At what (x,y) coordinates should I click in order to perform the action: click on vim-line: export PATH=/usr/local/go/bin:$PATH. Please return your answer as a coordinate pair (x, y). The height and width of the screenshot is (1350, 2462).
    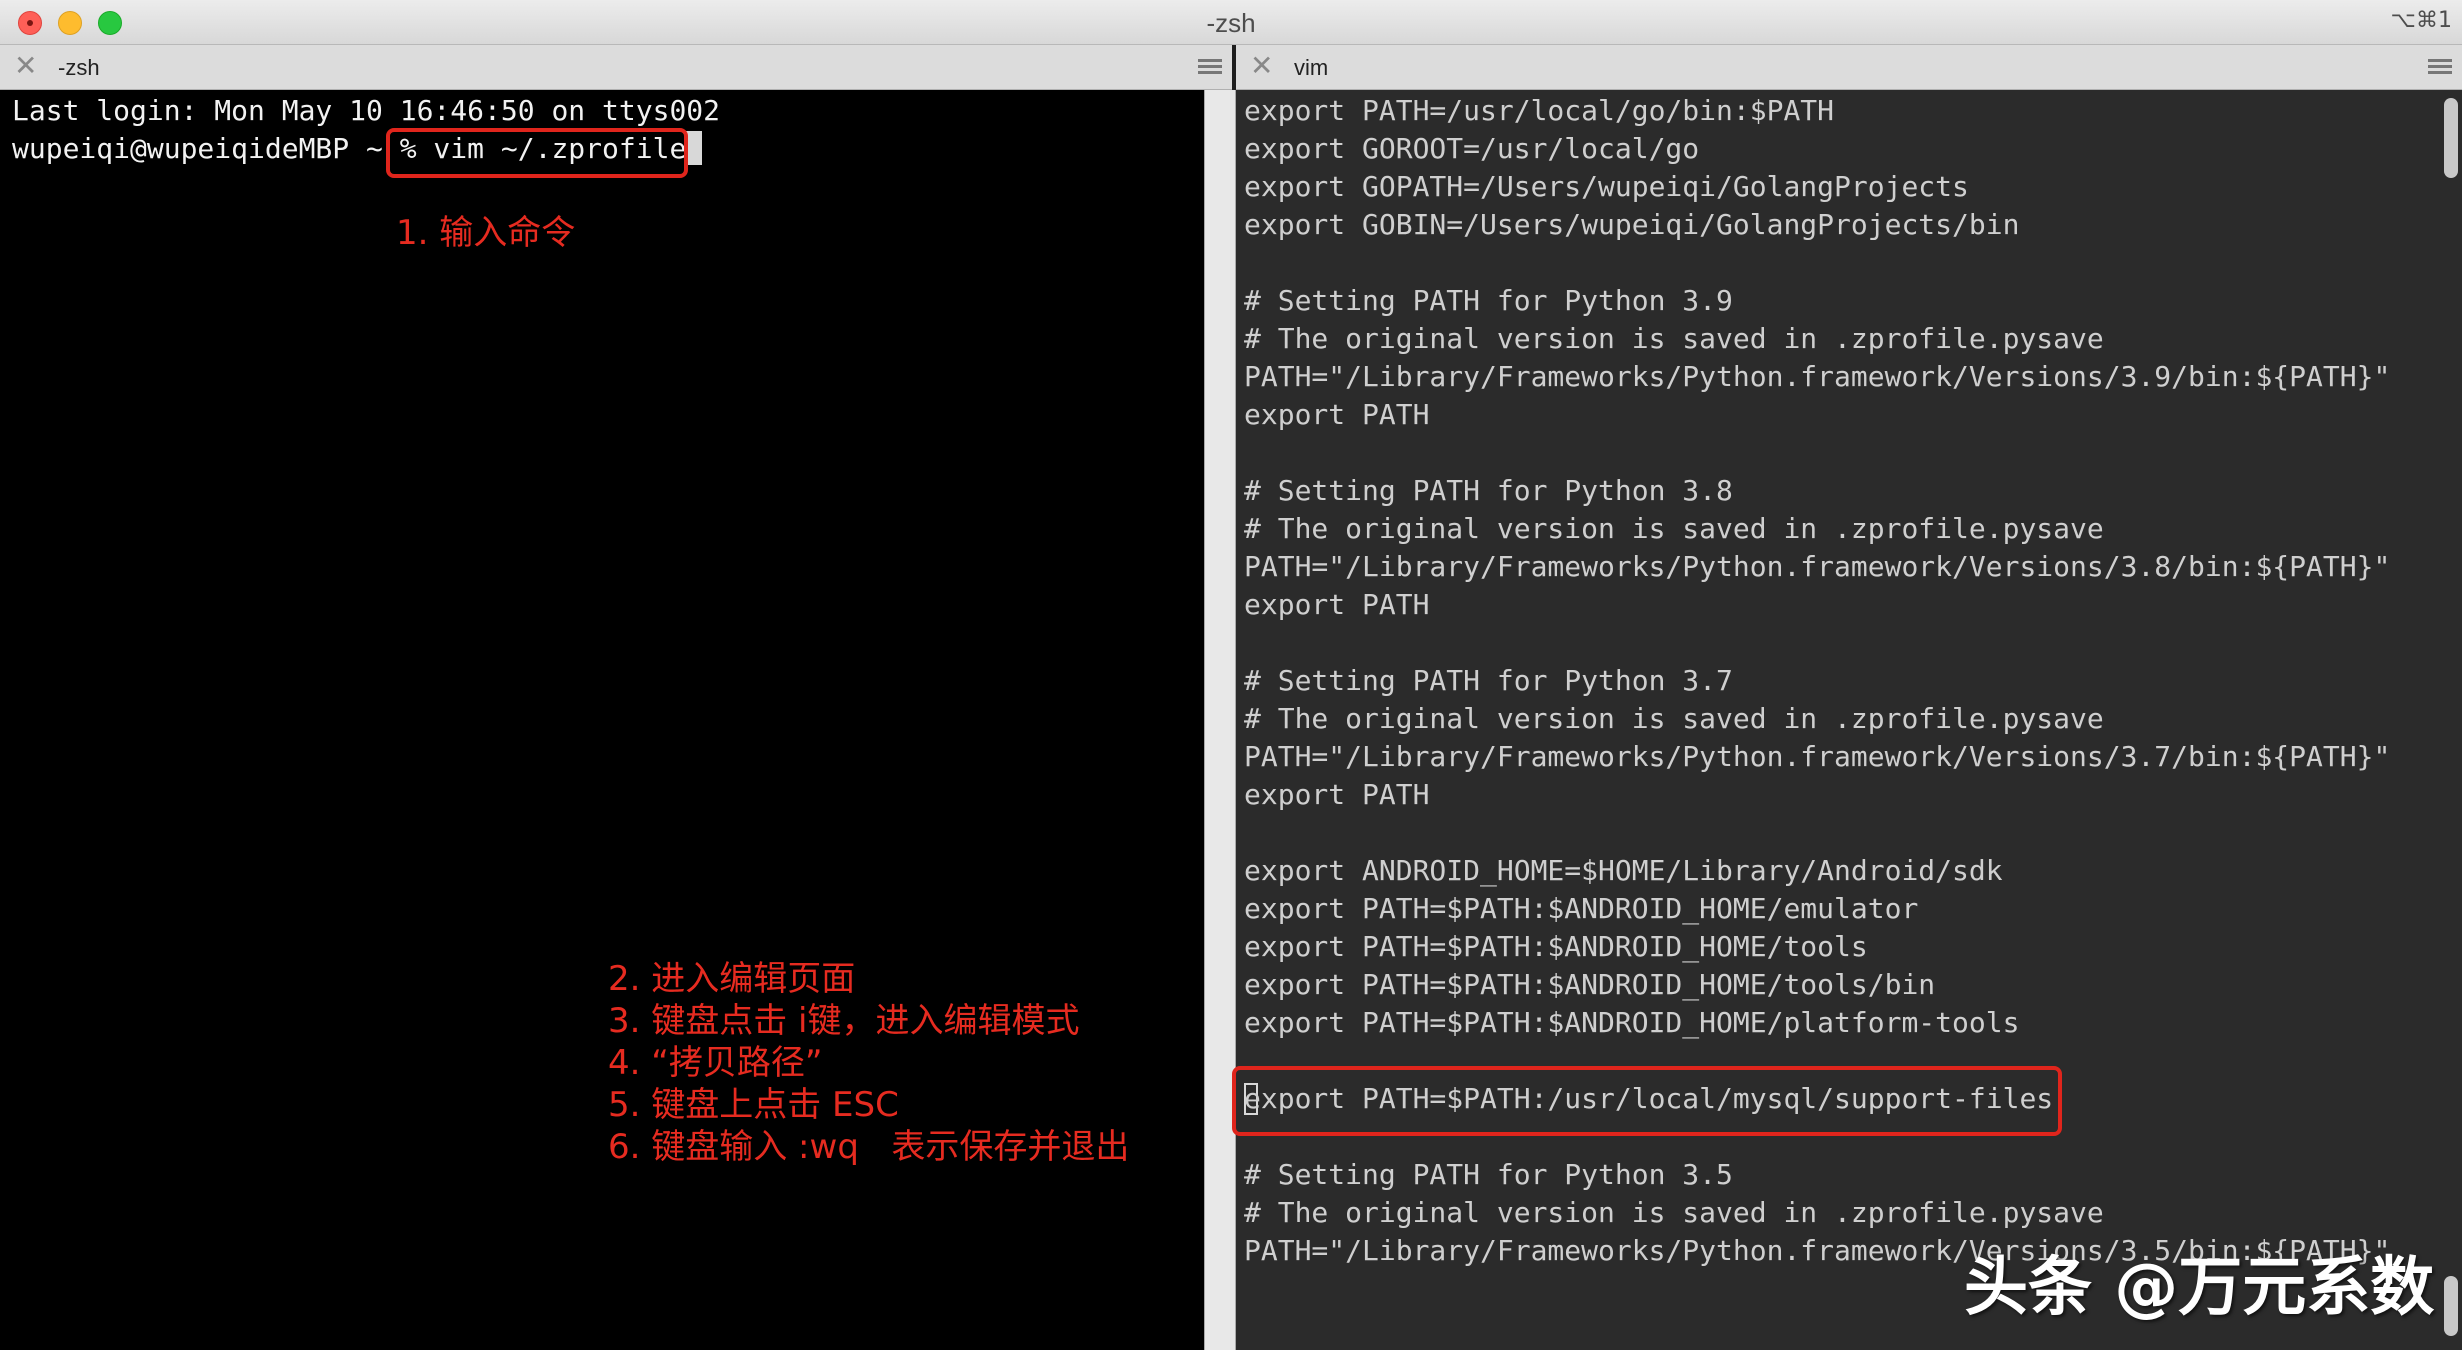
    Looking at the image, I should click on (1539, 110).